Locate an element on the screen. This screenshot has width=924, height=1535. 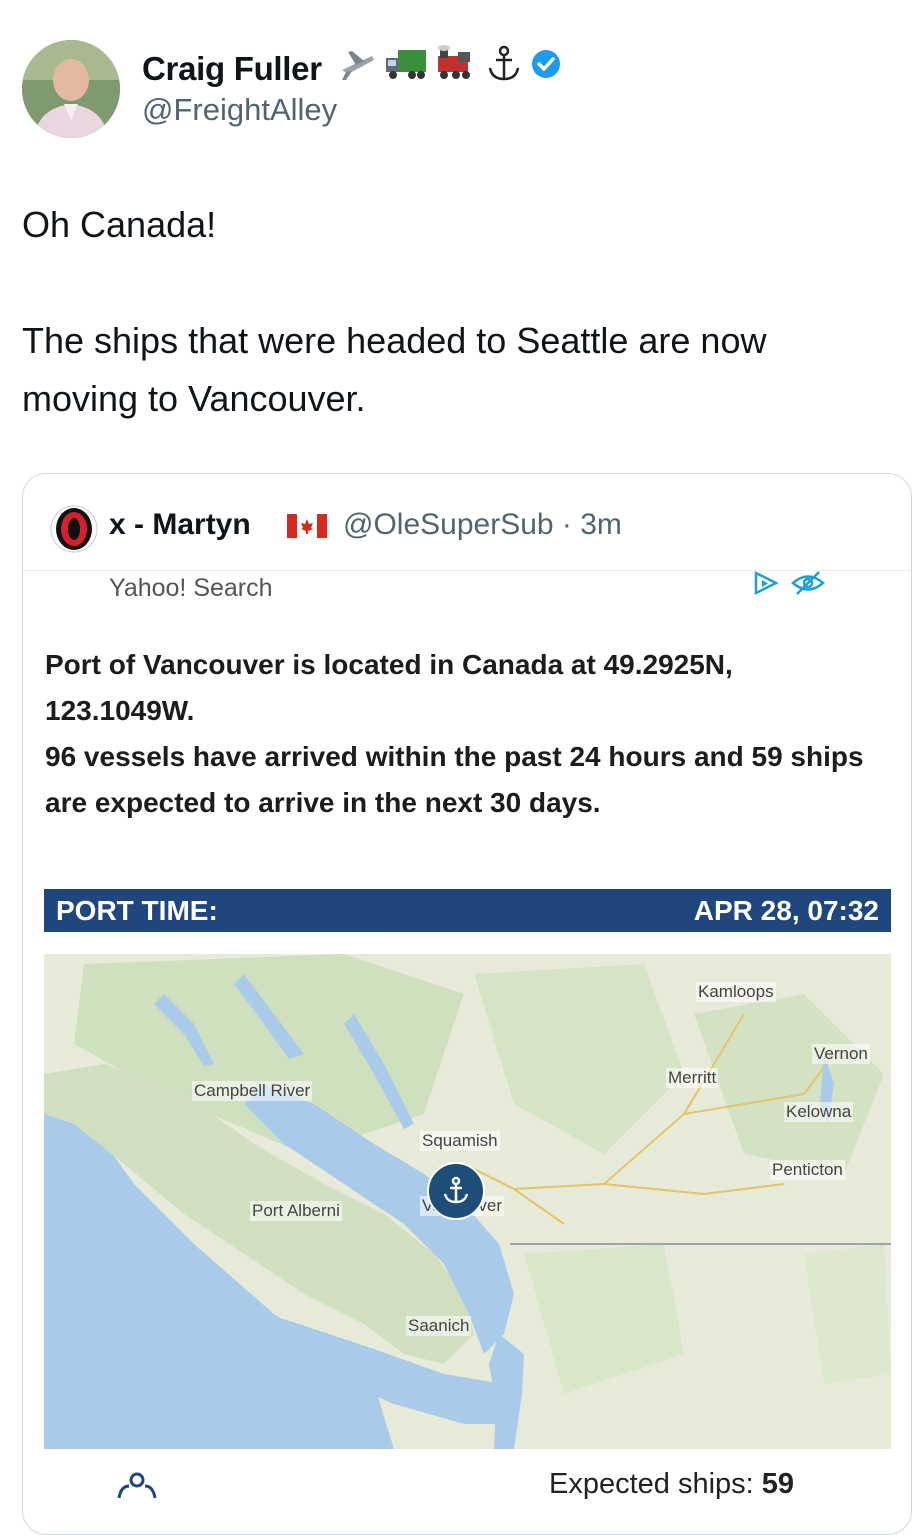
ad-icons is located at coordinates (788, 583).